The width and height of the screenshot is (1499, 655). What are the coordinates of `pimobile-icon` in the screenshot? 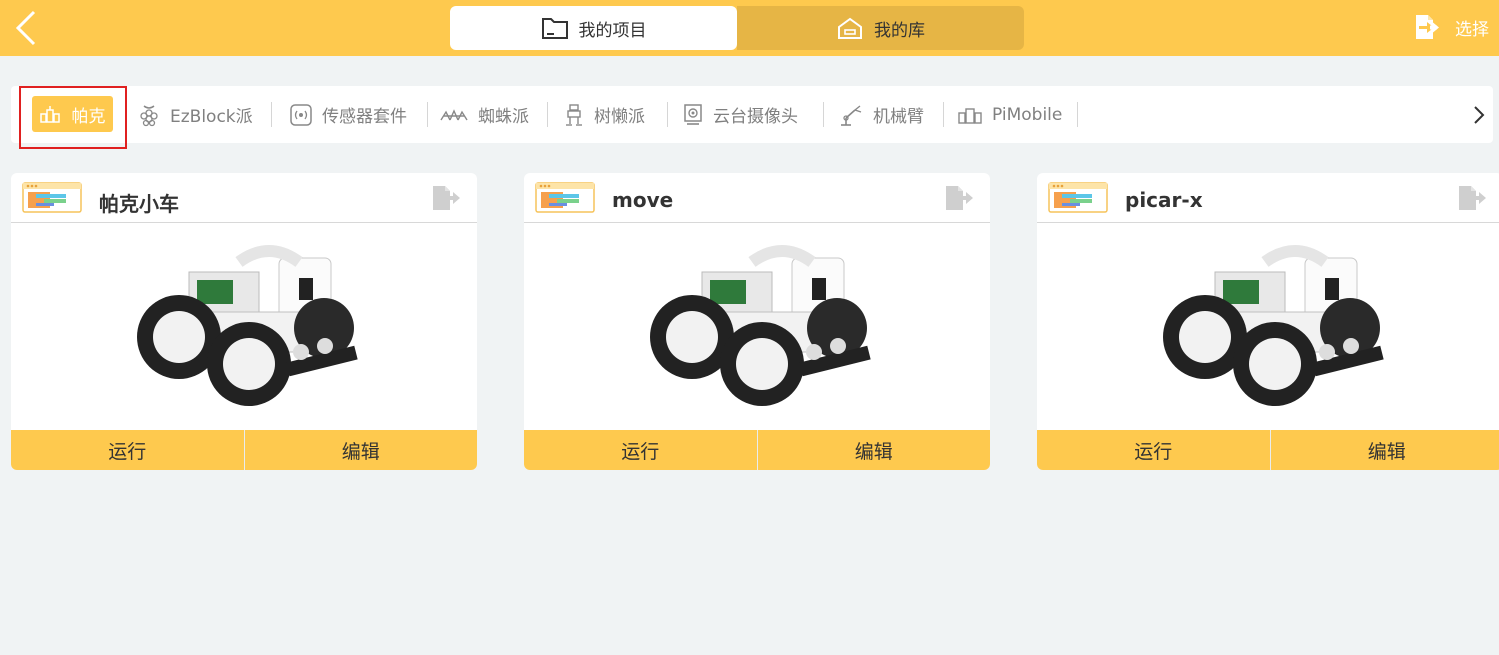 It's located at (970, 115).